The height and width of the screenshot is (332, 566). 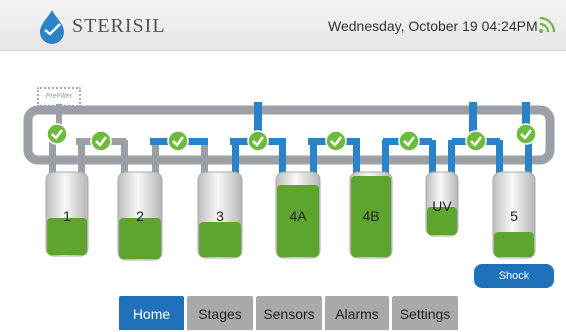 What do you see at coordinates (425, 313) in the screenshot?
I see `tab-settings: Settings` at bounding box center [425, 313].